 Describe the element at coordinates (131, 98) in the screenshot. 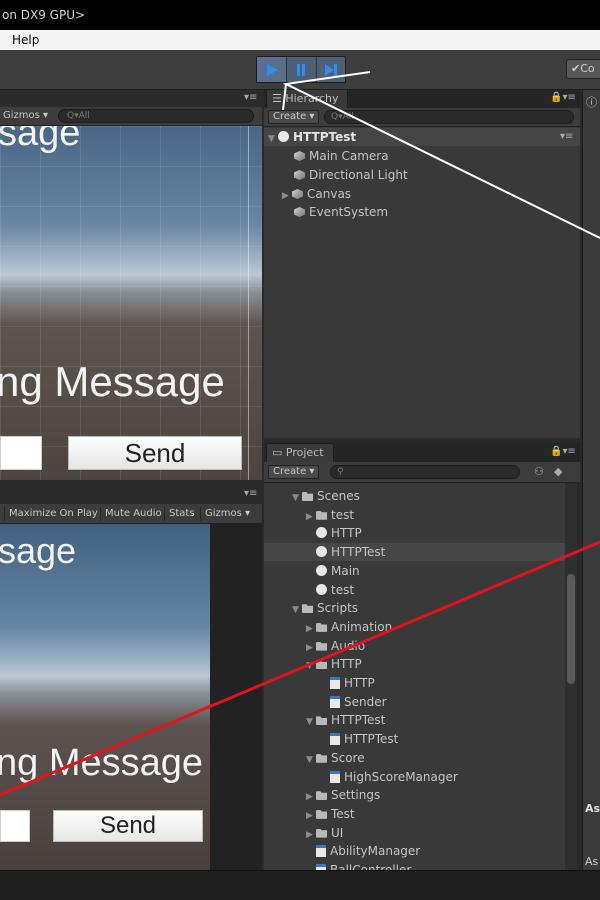

I see `scene-panel-header: ▾≡` at that location.